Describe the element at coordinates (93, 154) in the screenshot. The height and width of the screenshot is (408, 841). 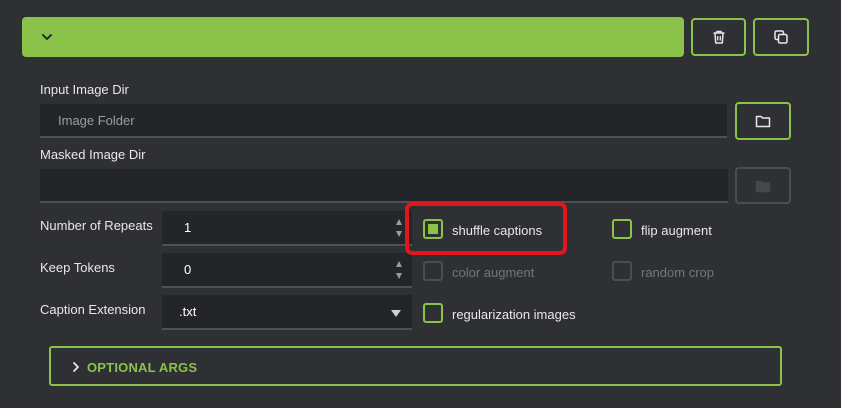
I see `masked-image-dir-label: Masked Image Dir` at that location.